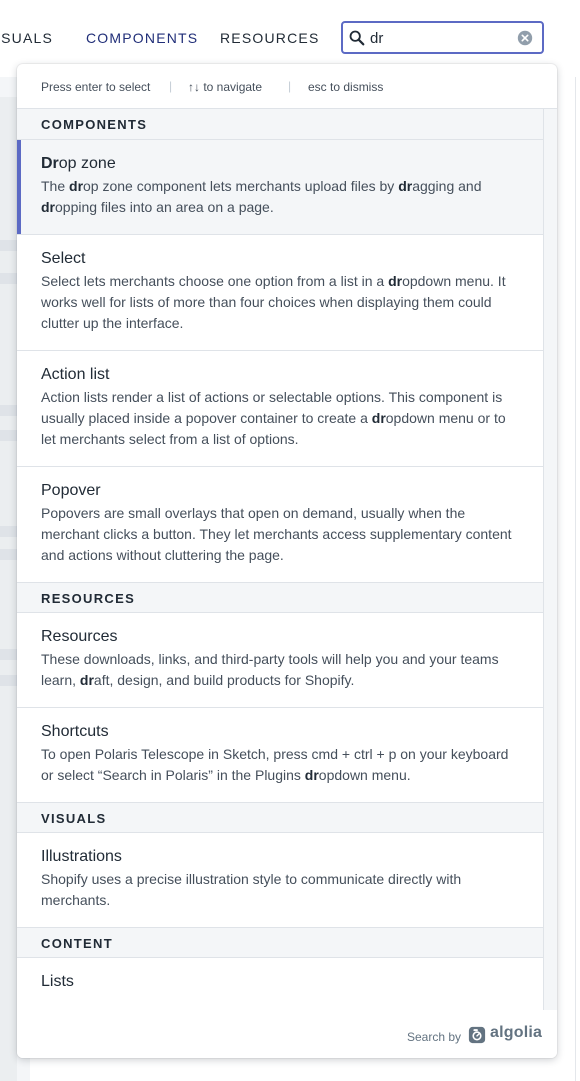 Image resolution: width=580 pixels, height=1081 pixels. What do you see at coordinates (26, 38) in the screenshot?
I see `nav-link-visuals: ISUALS` at bounding box center [26, 38].